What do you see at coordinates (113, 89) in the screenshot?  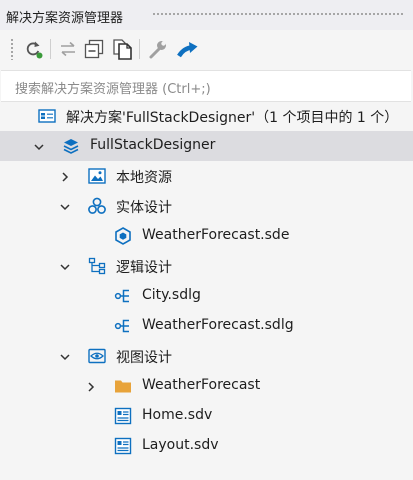 I see `search-placeholder: 搜索解决方案资源管理器 (Ctrl+;)` at bounding box center [113, 89].